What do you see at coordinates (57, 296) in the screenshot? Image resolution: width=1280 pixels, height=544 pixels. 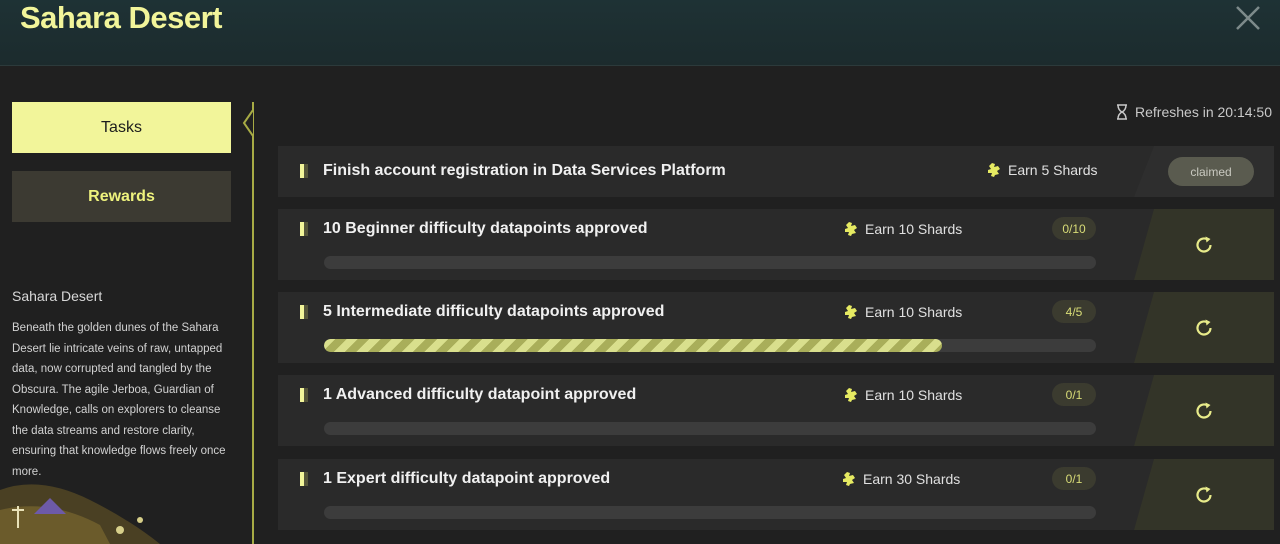 I see `location-title: Sahara Desert` at bounding box center [57, 296].